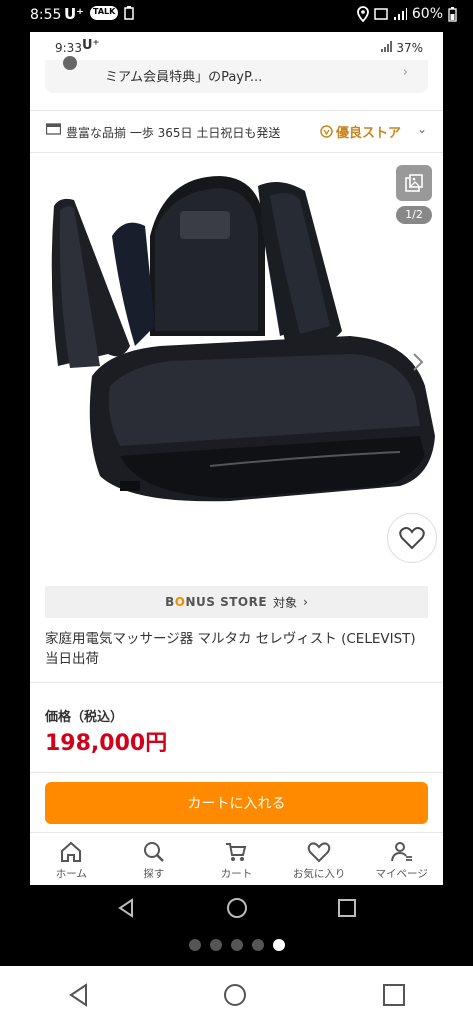 This screenshot has width=473, height=1024. What do you see at coordinates (242, 519) in the screenshot?
I see `watermark-text: nagona` at bounding box center [242, 519].